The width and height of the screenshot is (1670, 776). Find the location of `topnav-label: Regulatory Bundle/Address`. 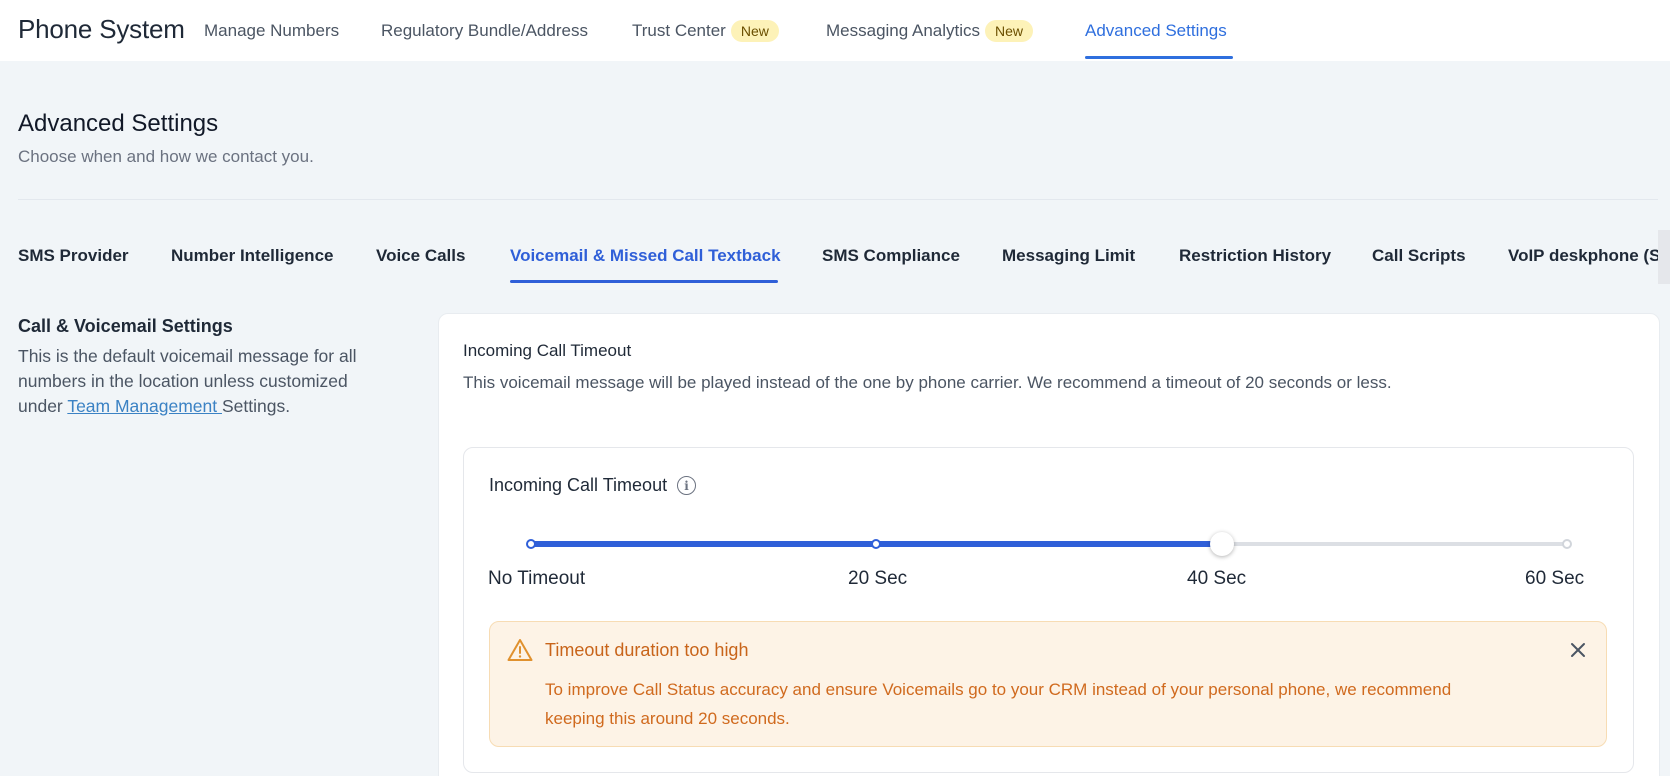

topnav-label: Regulatory Bundle/Address is located at coordinates (484, 30).